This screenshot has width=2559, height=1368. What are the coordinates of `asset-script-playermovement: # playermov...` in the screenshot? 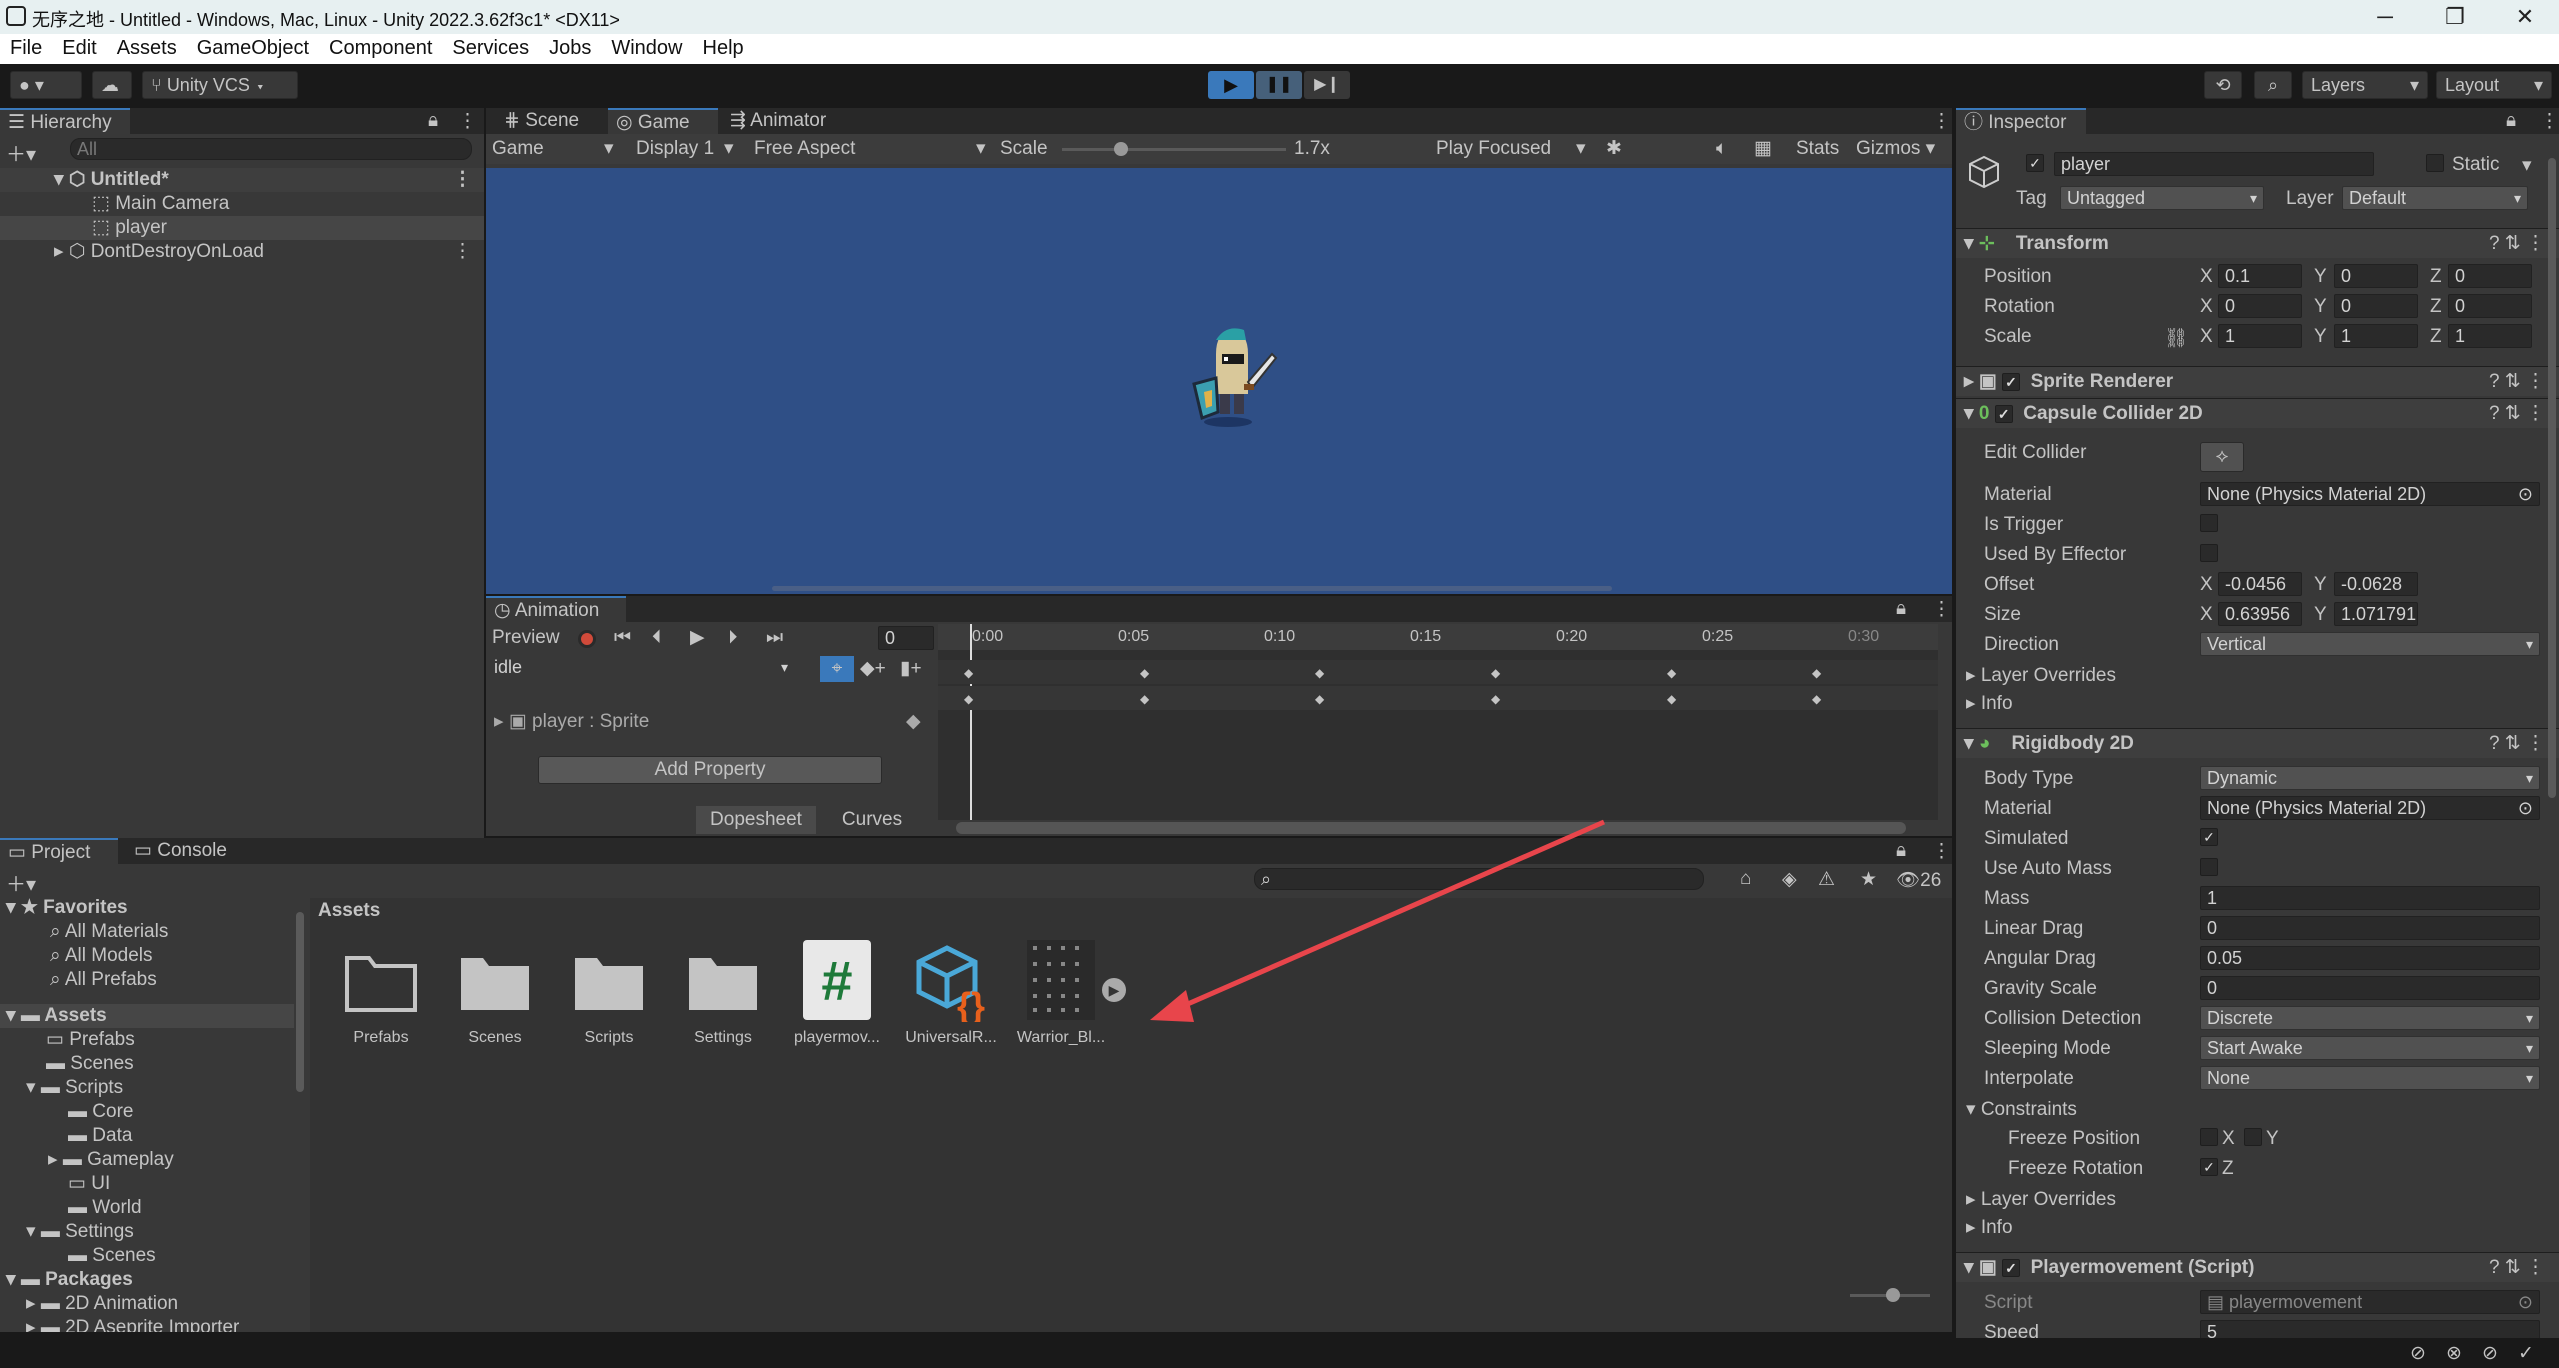 It's located at (837, 992).